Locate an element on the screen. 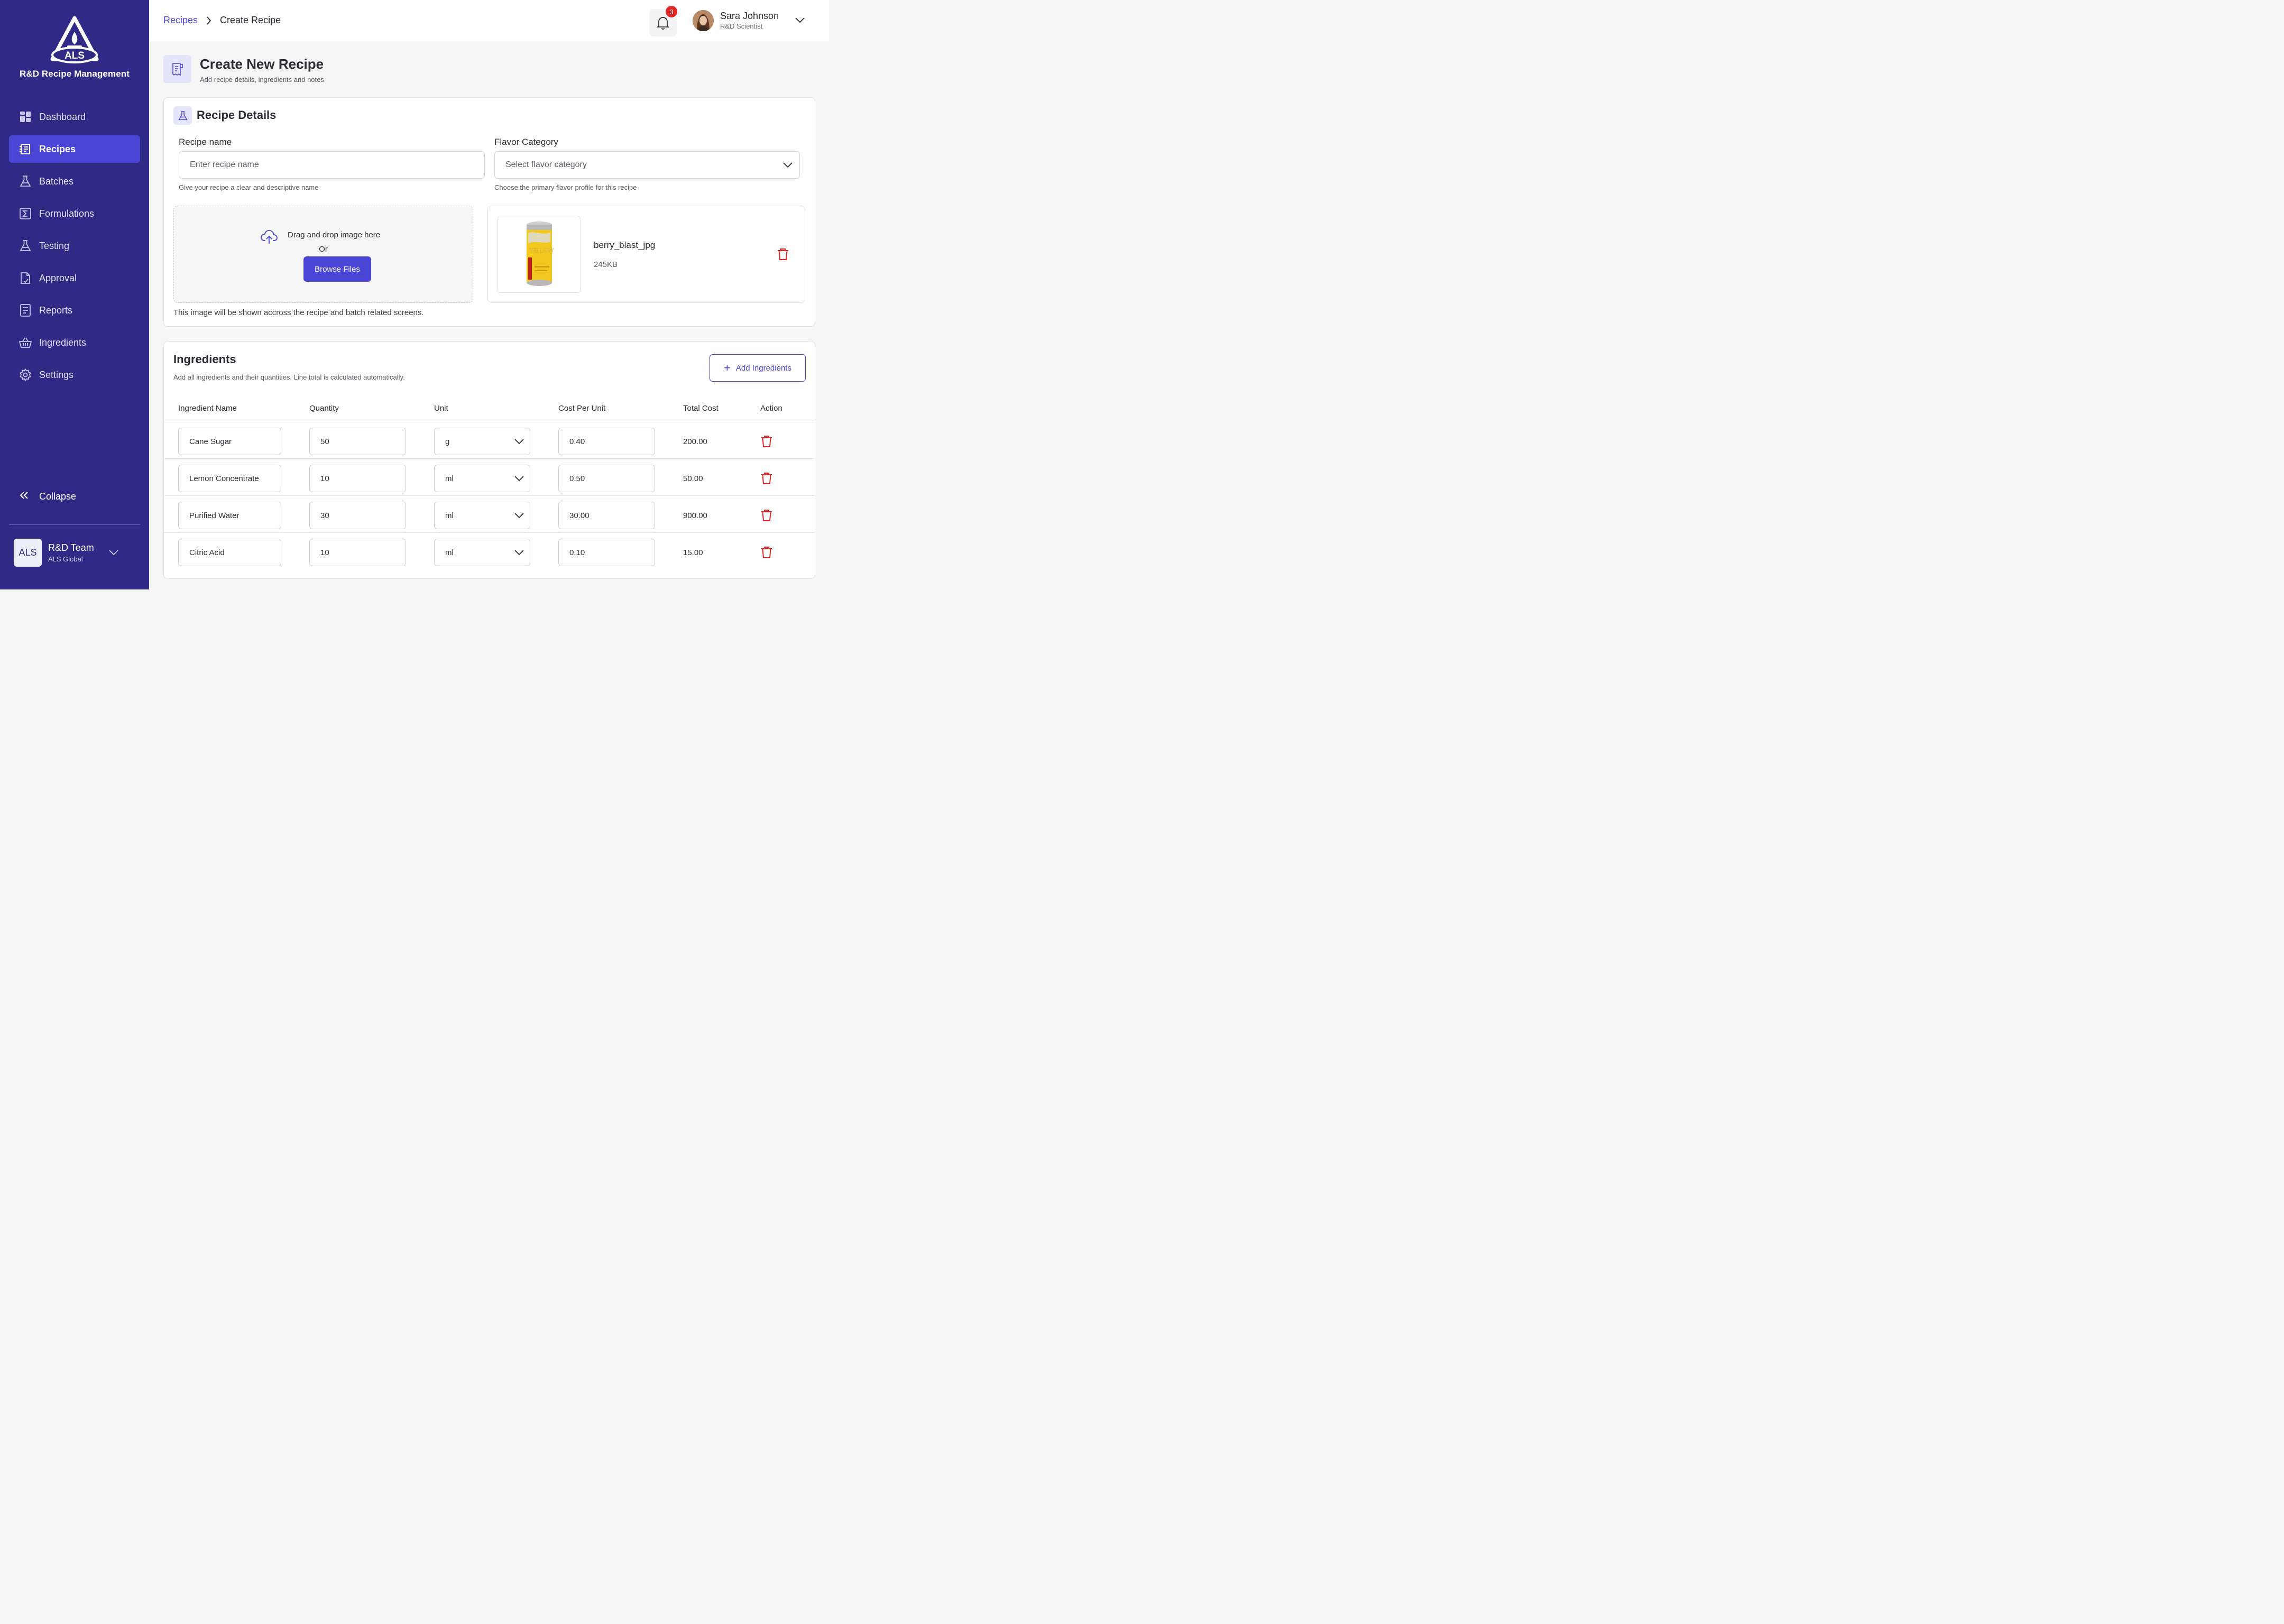 This screenshot has height=1624, width=2284. uploaded-file-card: YELLOW berry_blast_jpg 245KB is located at coordinates (646, 254).